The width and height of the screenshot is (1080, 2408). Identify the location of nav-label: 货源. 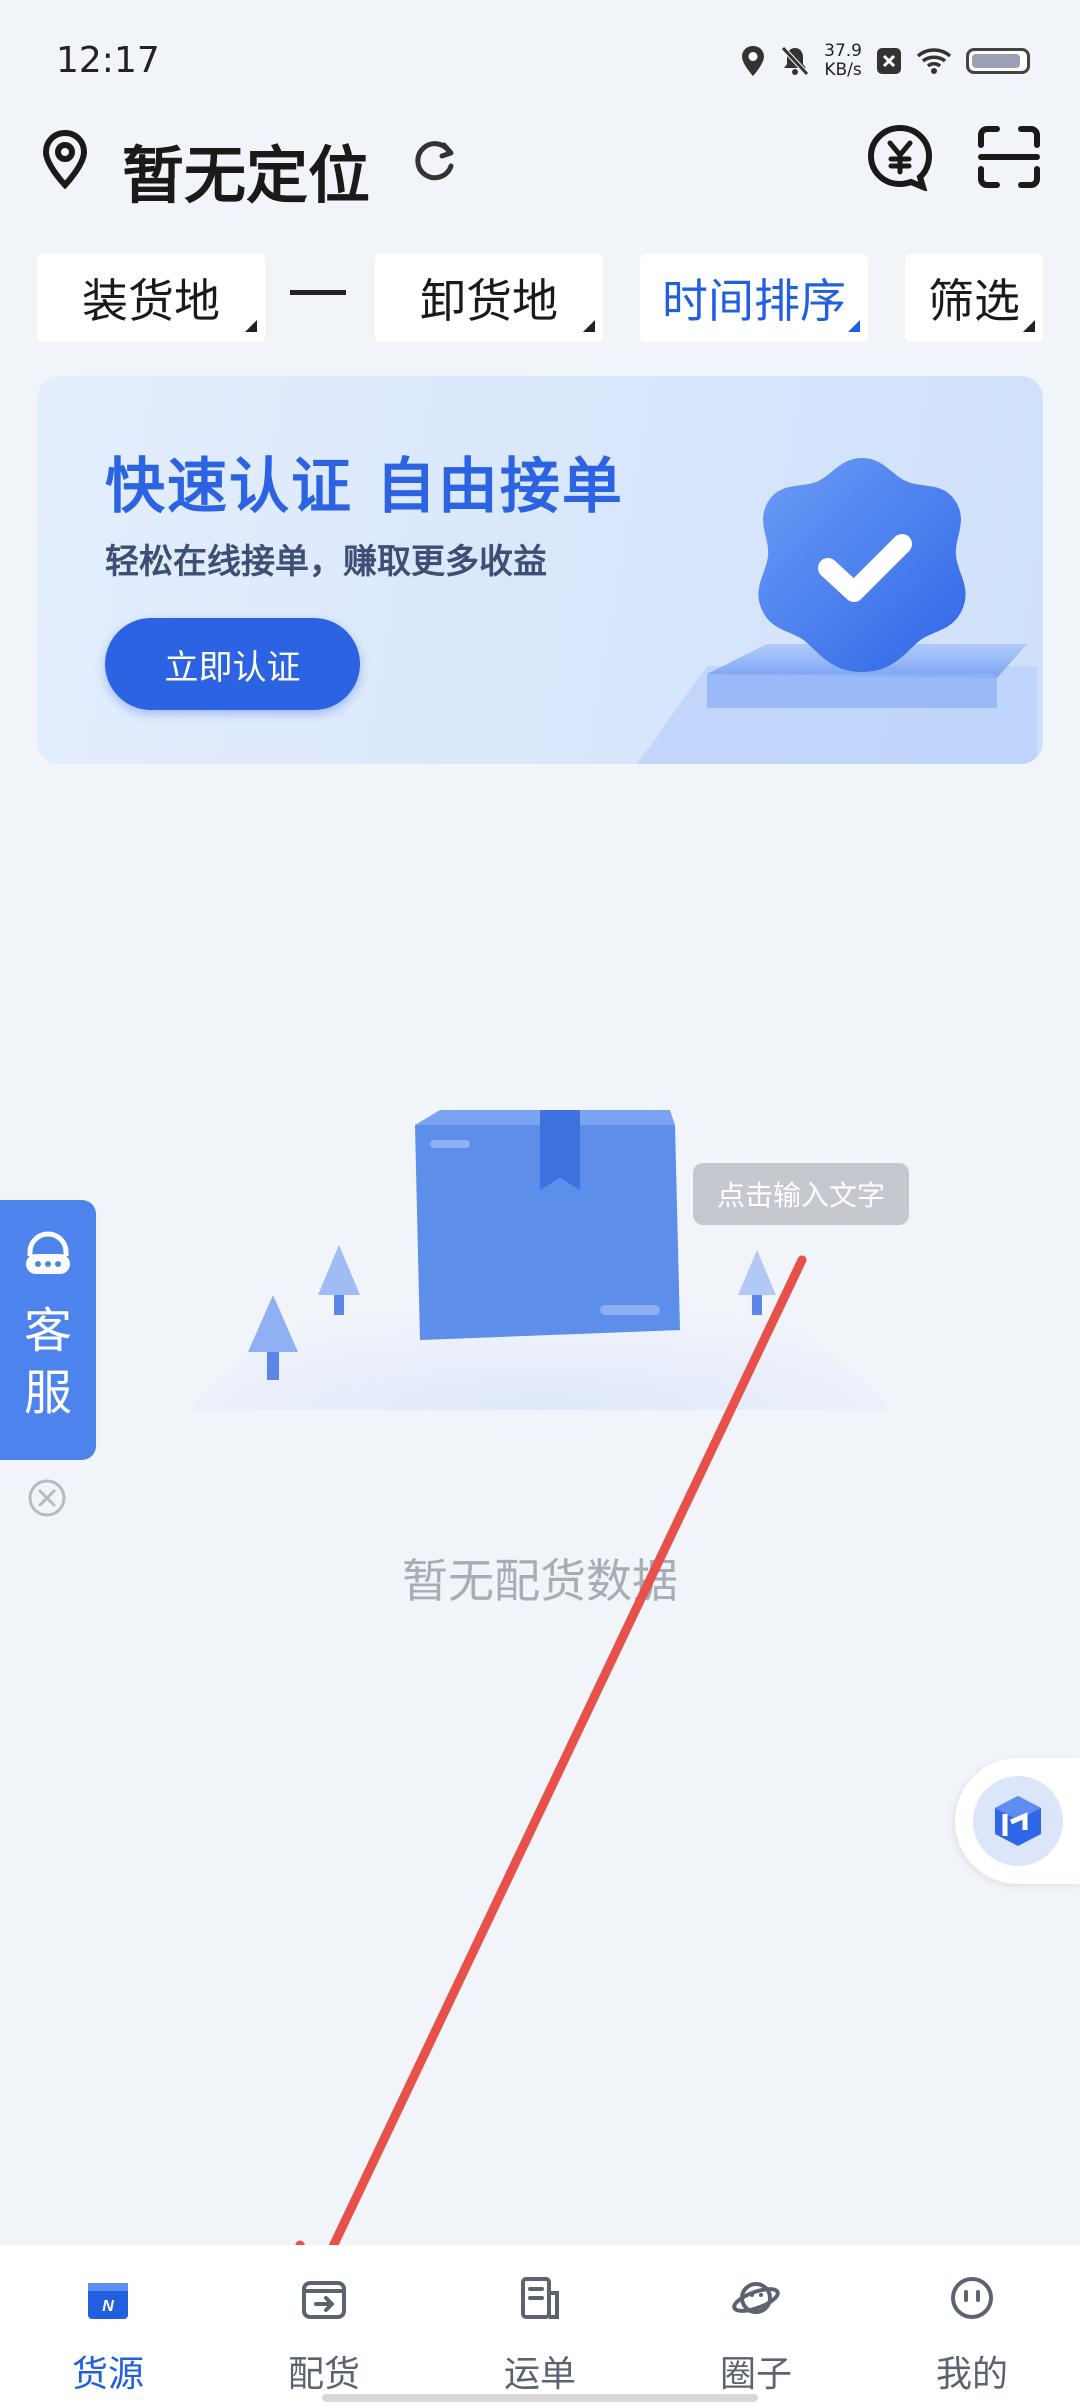
(107, 2374).